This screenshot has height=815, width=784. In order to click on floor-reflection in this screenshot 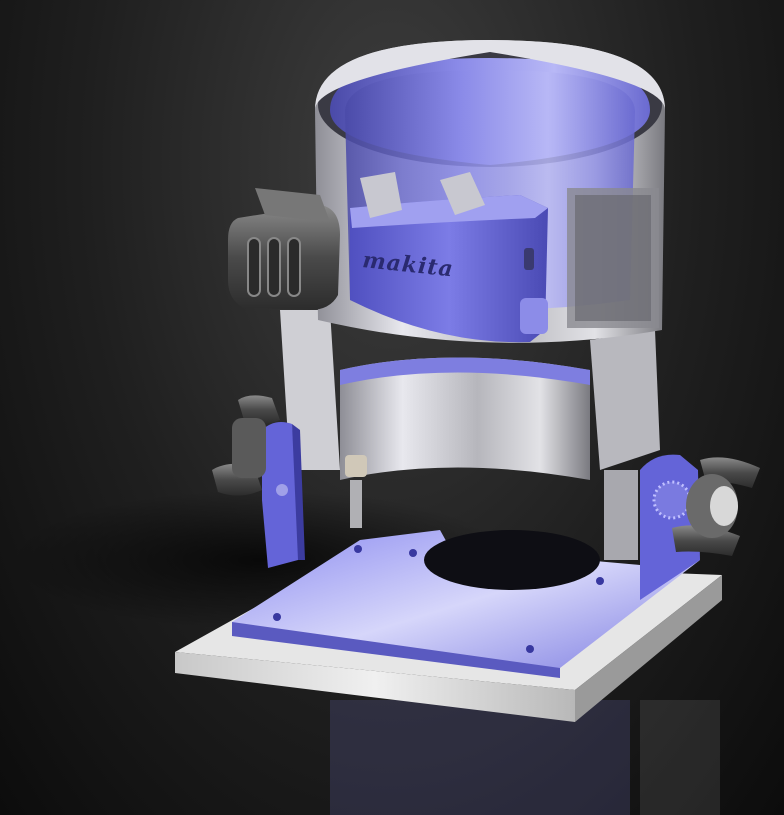, I will do `click(525, 757)`.